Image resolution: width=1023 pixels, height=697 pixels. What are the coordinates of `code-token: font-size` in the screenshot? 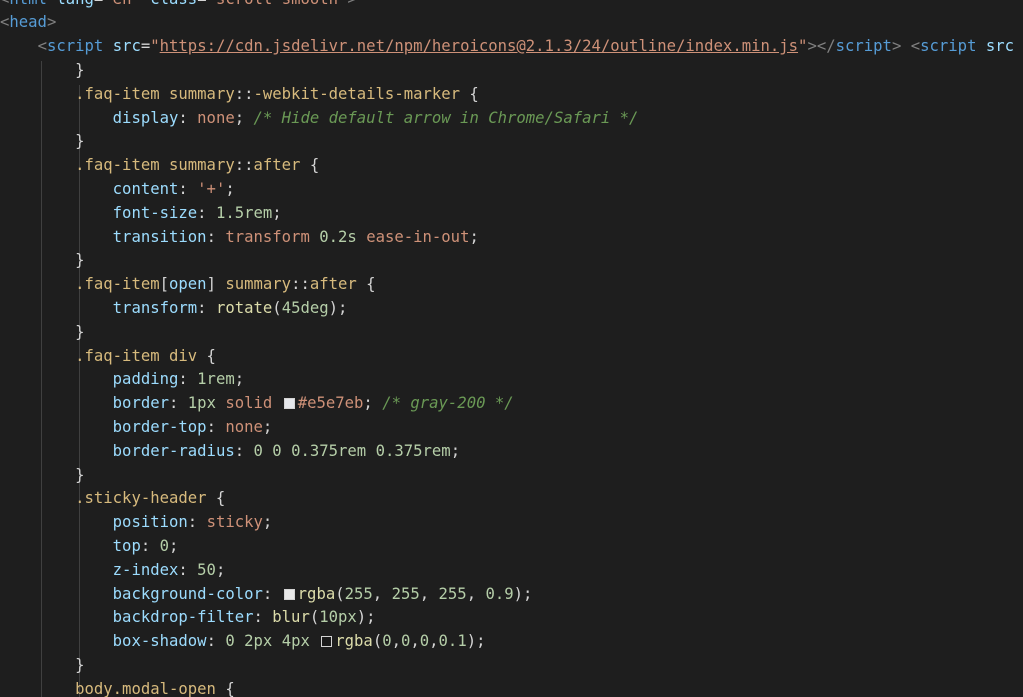 It's located at (155, 212).